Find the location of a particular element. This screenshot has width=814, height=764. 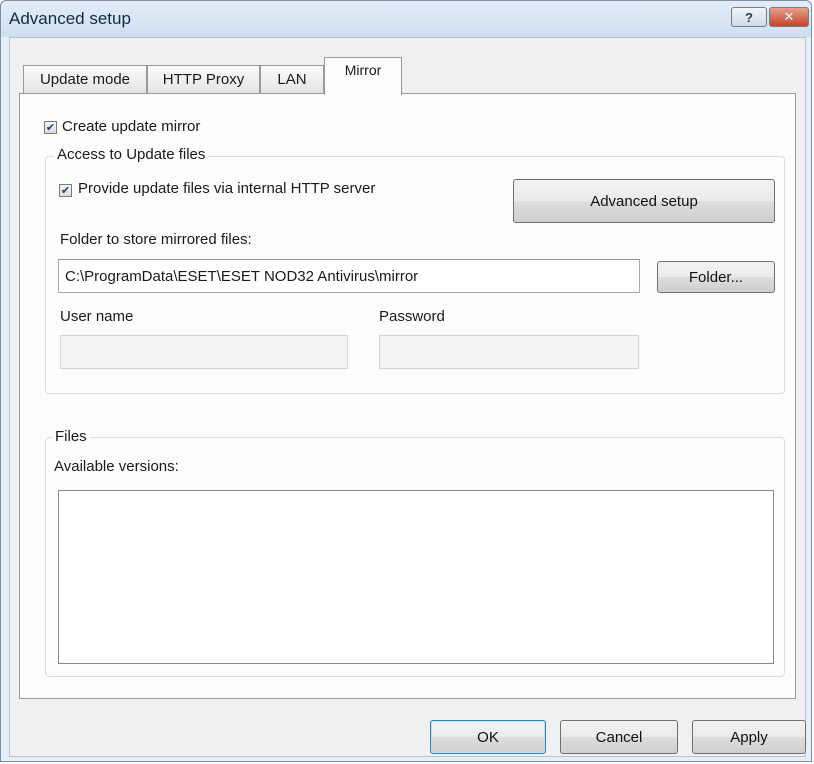

tab-http-proxy: HTTP Proxy is located at coordinates (203, 79).